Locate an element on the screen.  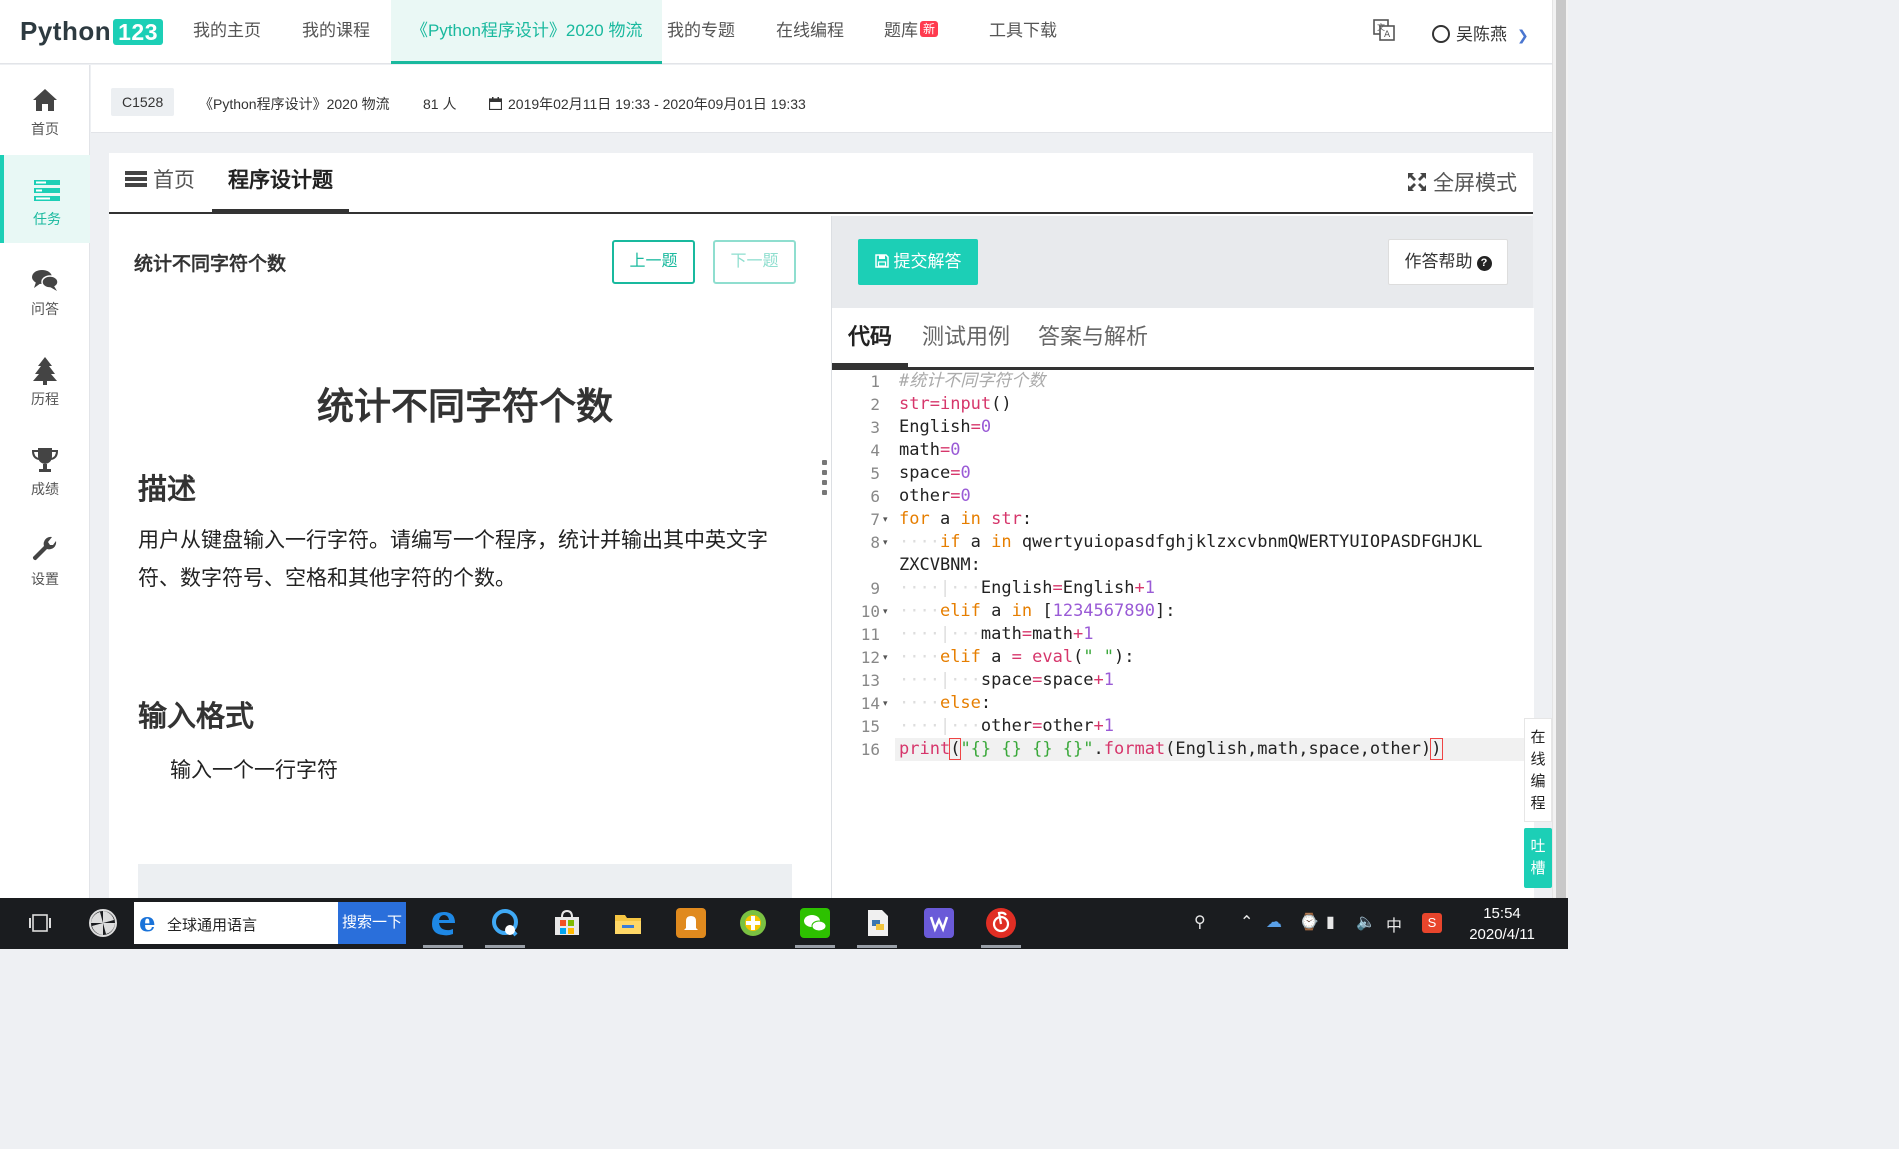
site-logo: Python 123 is located at coordinates (91, 31).